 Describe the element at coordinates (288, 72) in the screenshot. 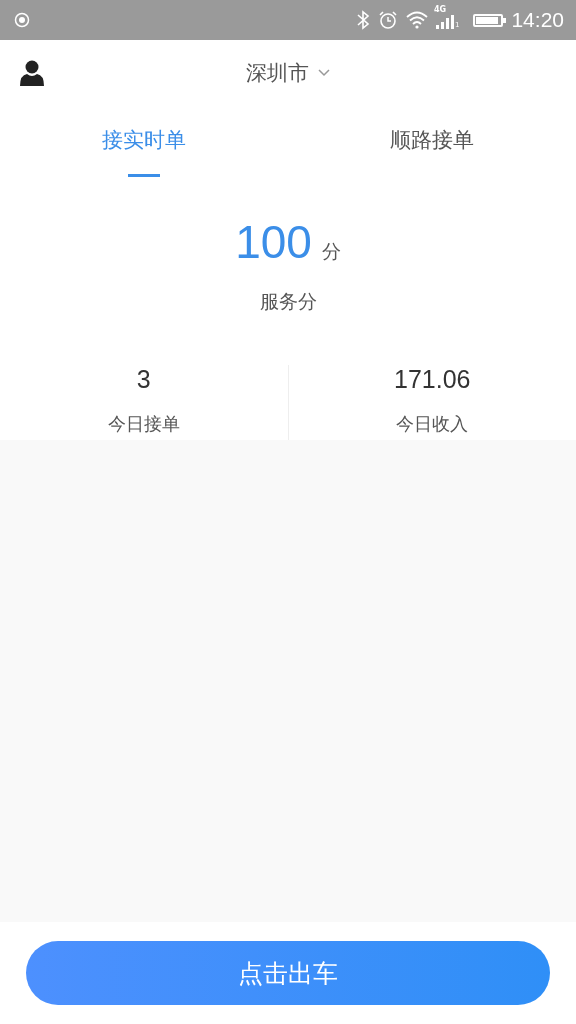

I see `city-selector: 深圳市` at that location.